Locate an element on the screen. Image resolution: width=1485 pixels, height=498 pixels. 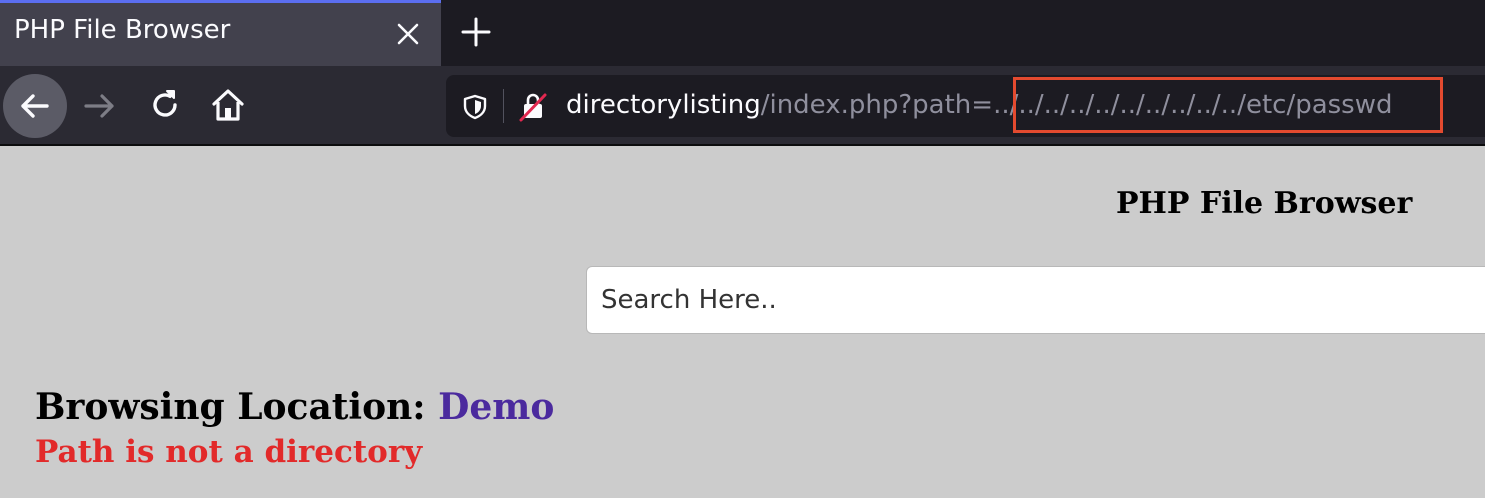
tab-strip: PHP File Browser is located at coordinates (742, 33).